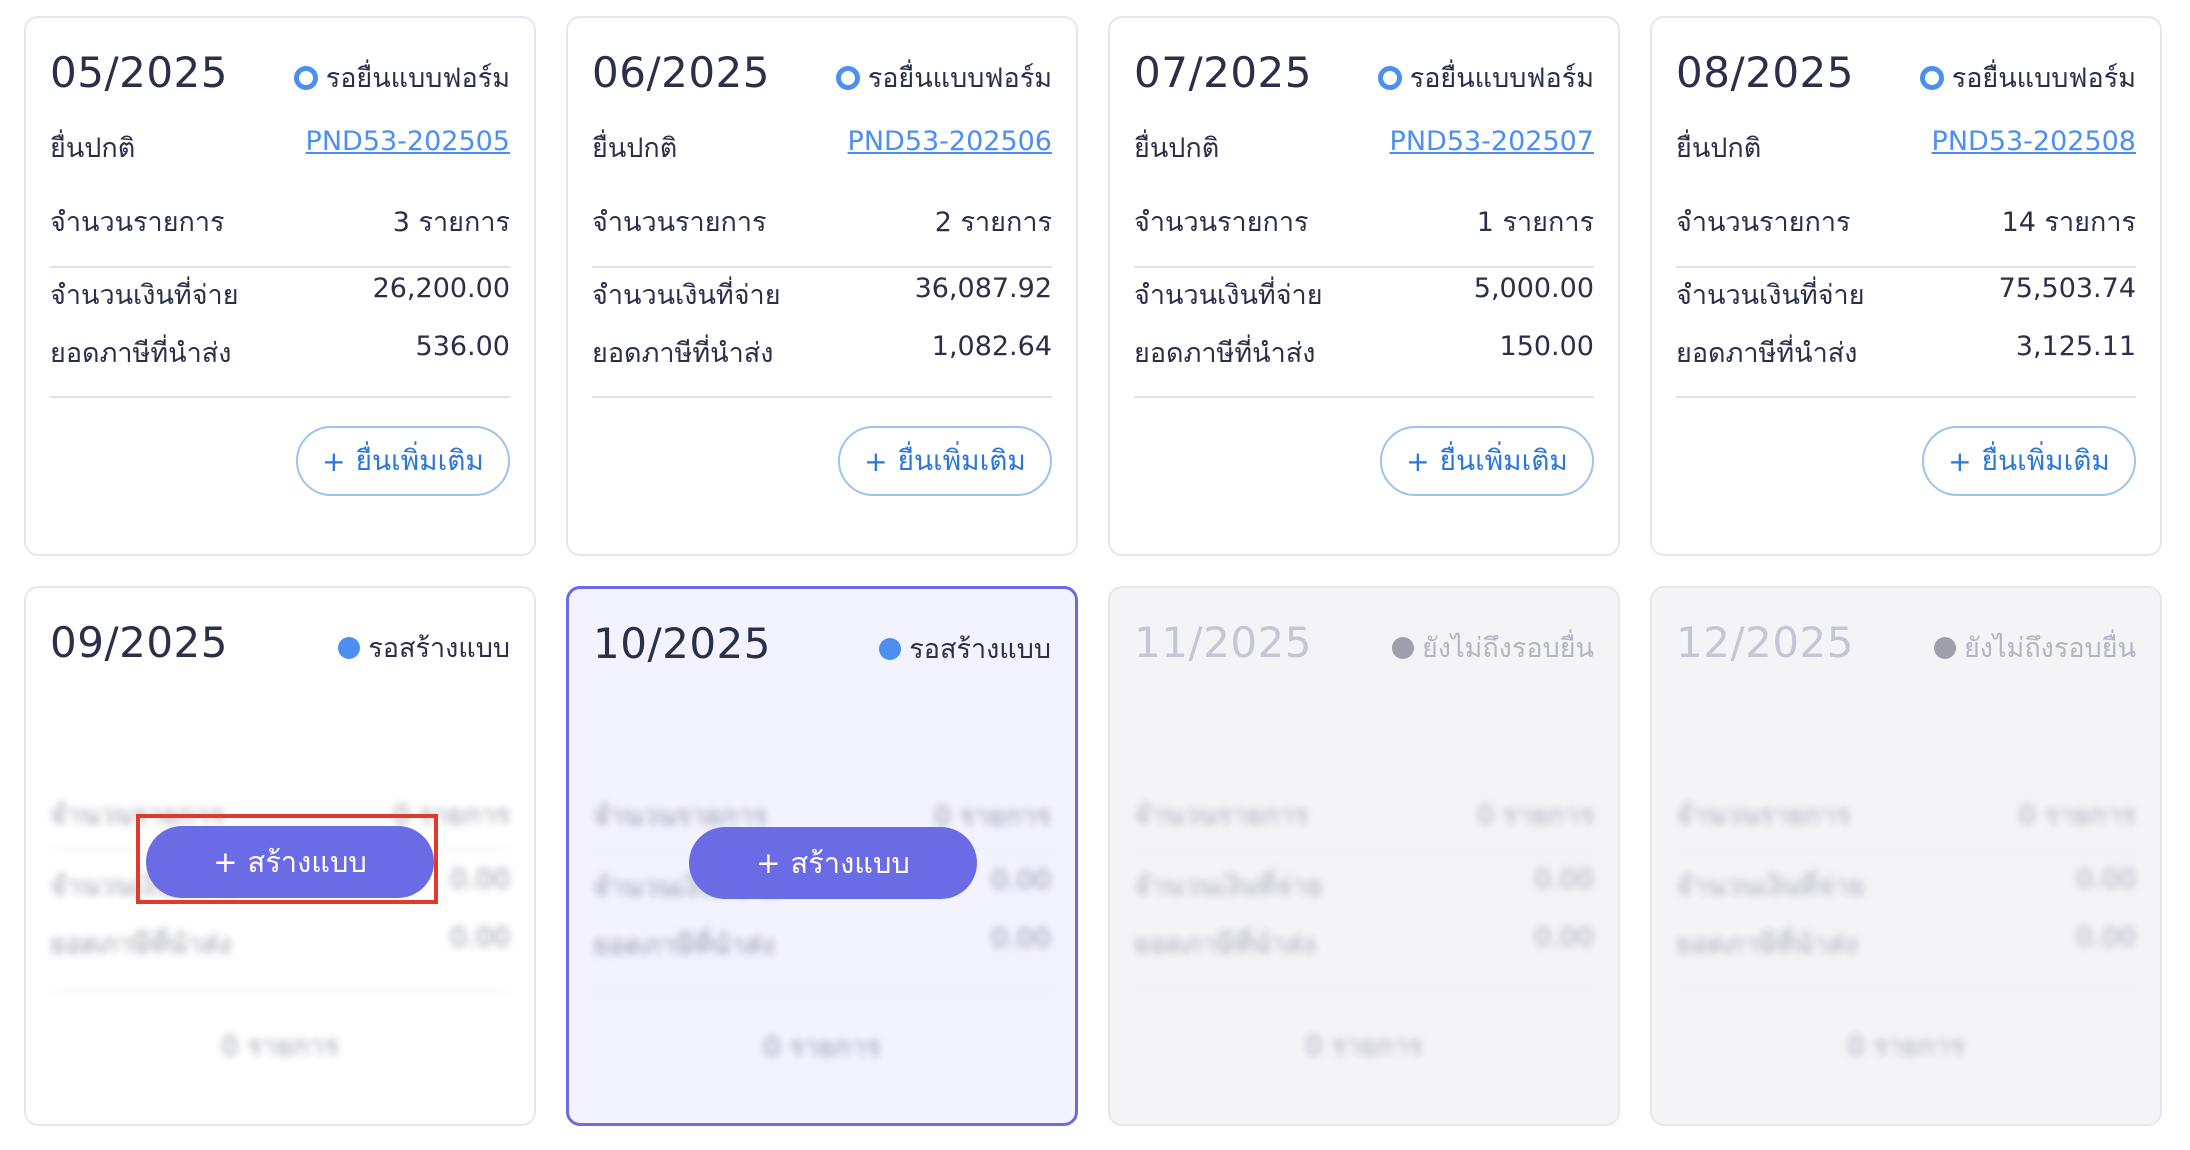 Image resolution: width=2190 pixels, height=1150 pixels. What do you see at coordinates (833, 863) in the screenshot?
I see `create-form-button: + สร้างแบบ` at bounding box center [833, 863].